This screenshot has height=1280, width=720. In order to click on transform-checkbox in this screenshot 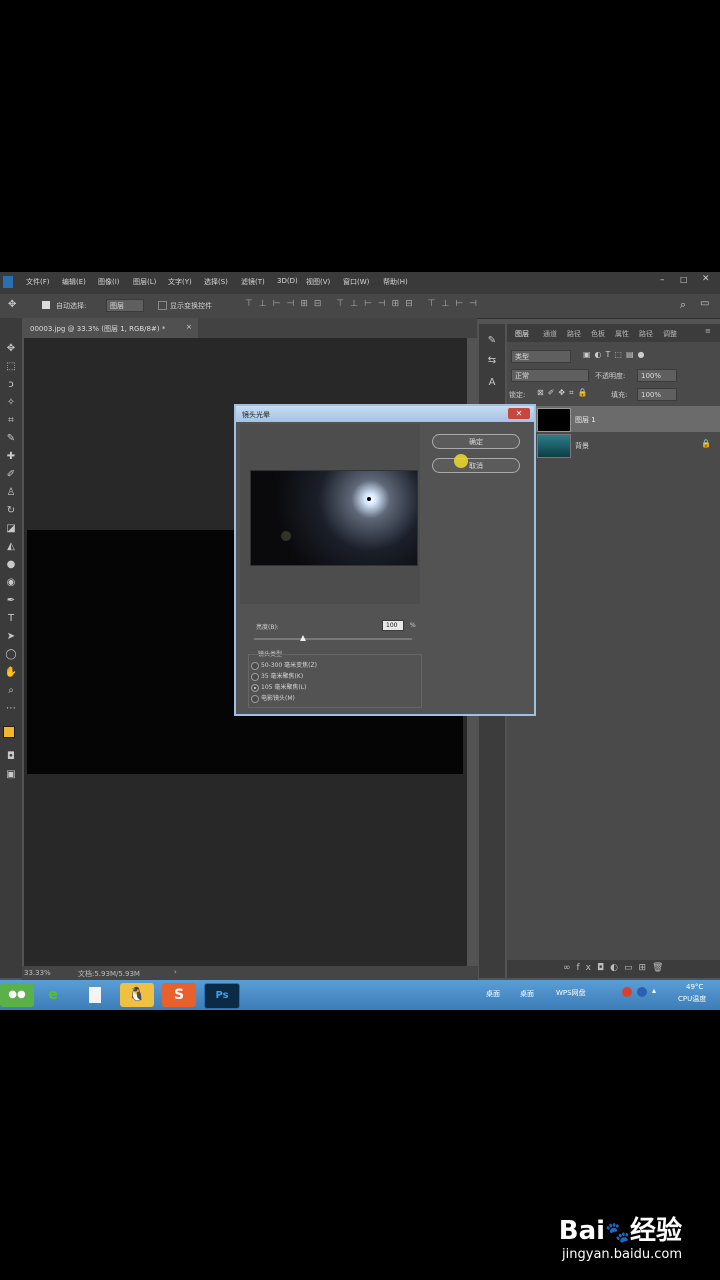, I will do `click(162, 305)`.